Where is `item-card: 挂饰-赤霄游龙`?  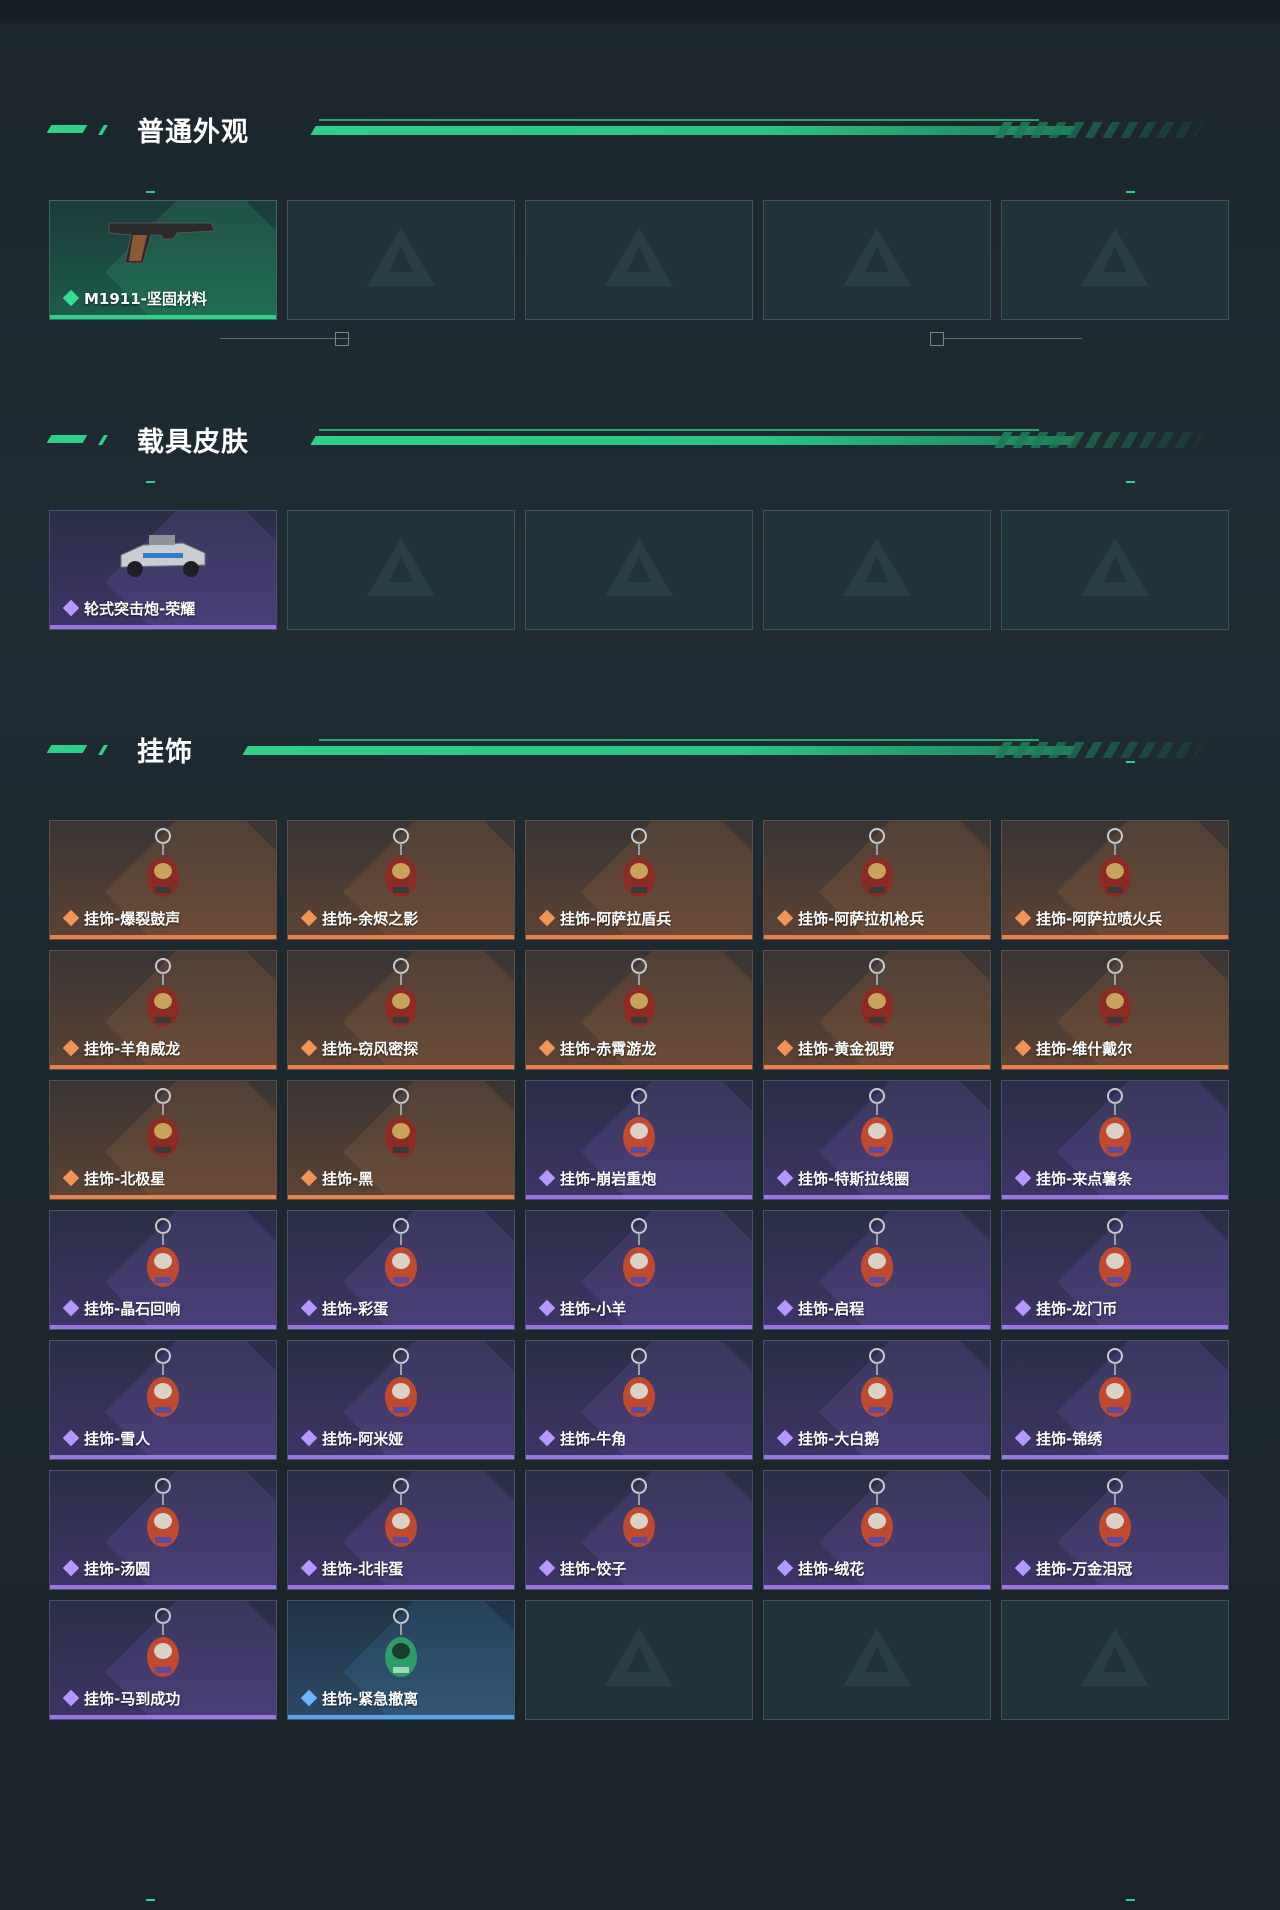
item-card: 挂饰-赤霄游龙 is located at coordinates (639, 1010).